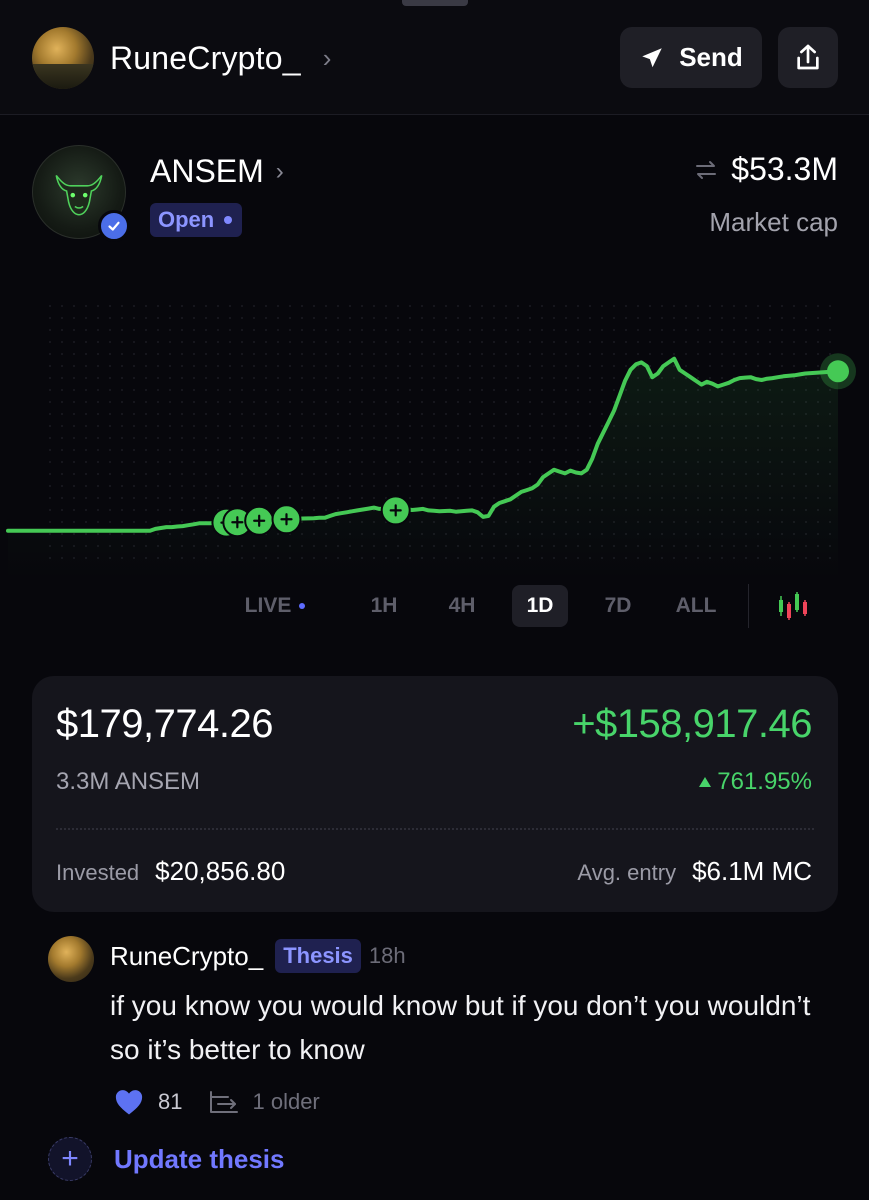 Image resolution: width=869 pixels, height=1200 pixels. Describe the element at coordinates (286, 1101) in the screenshot. I see `older-label: 1 older` at that location.